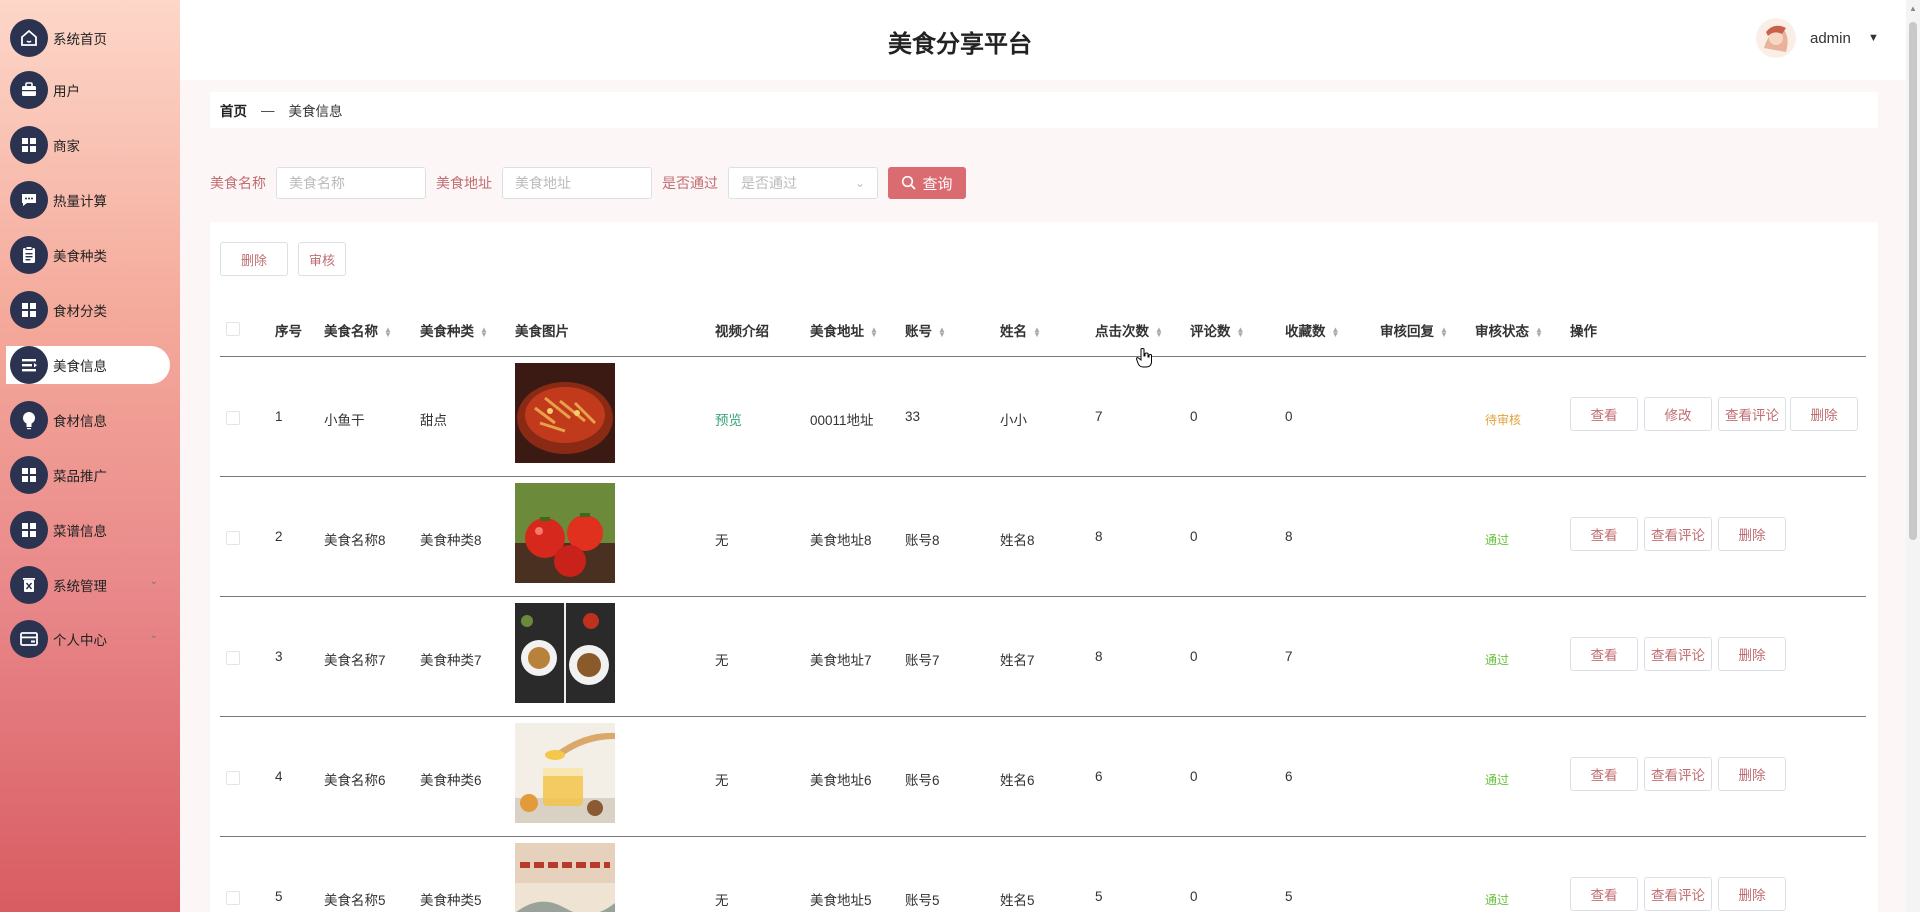  Describe the element at coordinates (1099, 896) in the screenshot. I see `cell-clicks: 5` at that location.